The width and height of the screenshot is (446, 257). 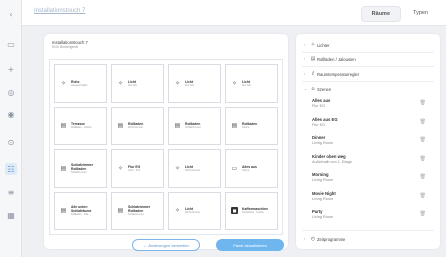 What do you see at coordinates (332, 161) in the screenshot?
I see `scene-room: Außerhalb von 1. Etage` at bounding box center [332, 161].